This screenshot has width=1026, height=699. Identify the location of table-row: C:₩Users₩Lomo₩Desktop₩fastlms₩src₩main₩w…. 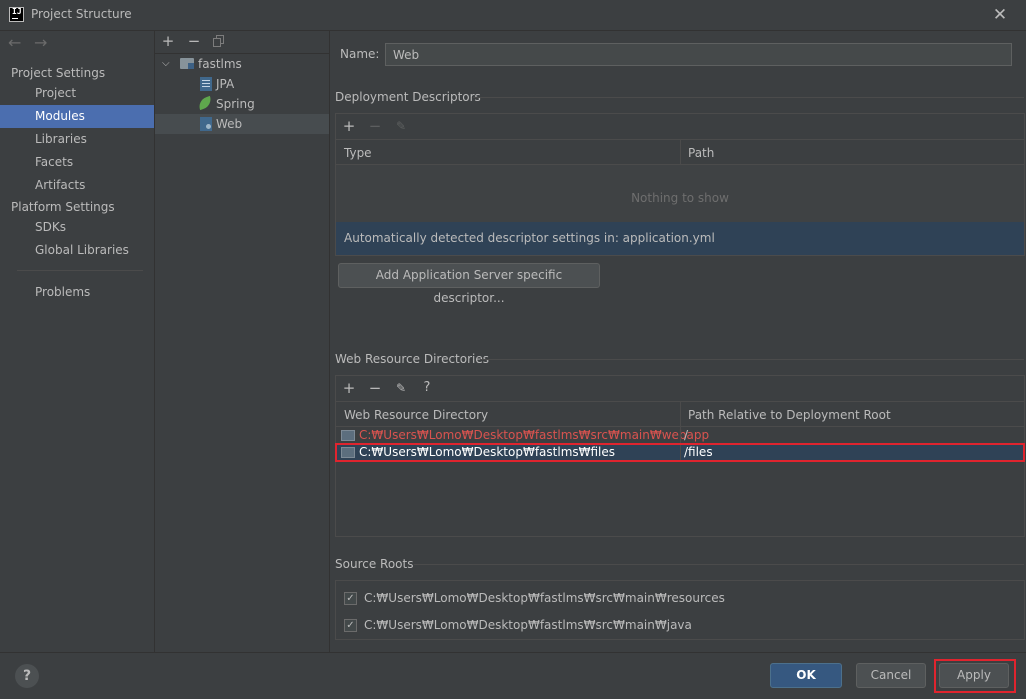
(680, 435).